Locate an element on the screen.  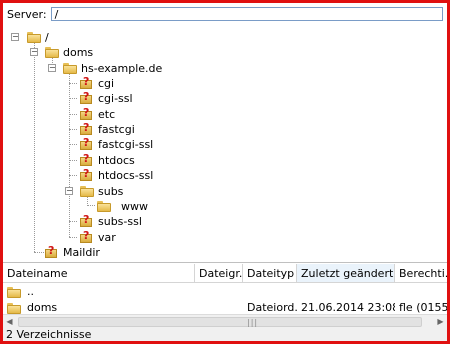
collapse-domain-icon: − is located at coordinates (52, 68).